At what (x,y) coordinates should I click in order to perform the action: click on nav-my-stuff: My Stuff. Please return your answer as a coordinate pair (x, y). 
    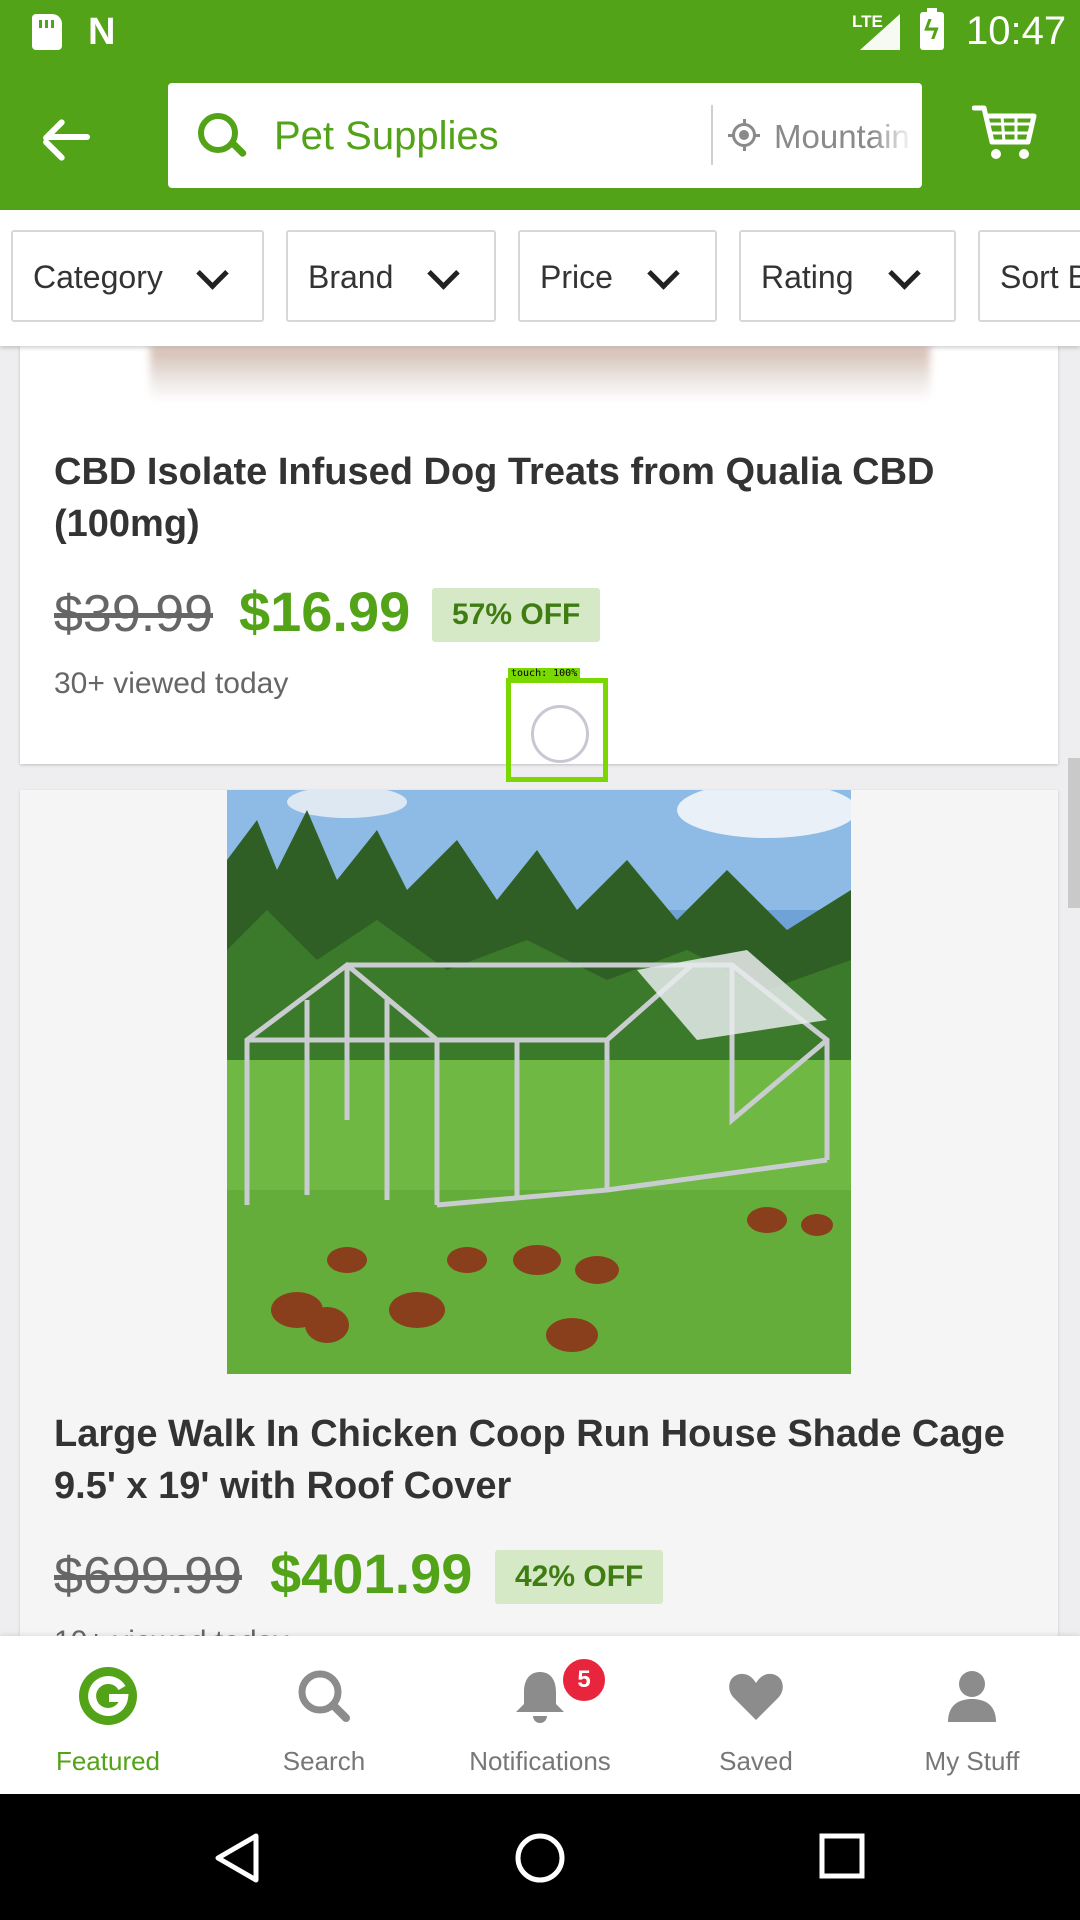
    Looking at the image, I should click on (972, 1715).